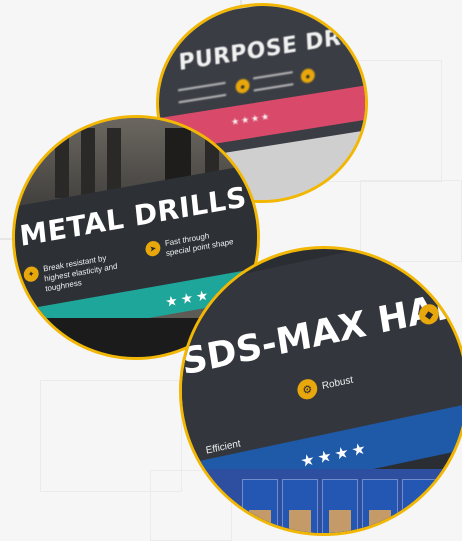 Image resolution: width=462 pixels, height=541 pixels. I want to click on feature-badge-icon: ⚙, so click(307, 389).